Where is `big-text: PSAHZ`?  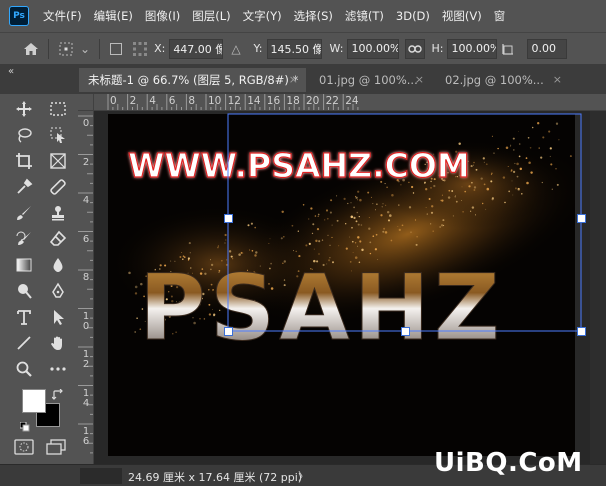
big-text: PSAHZ is located at coordinates (321, 308).